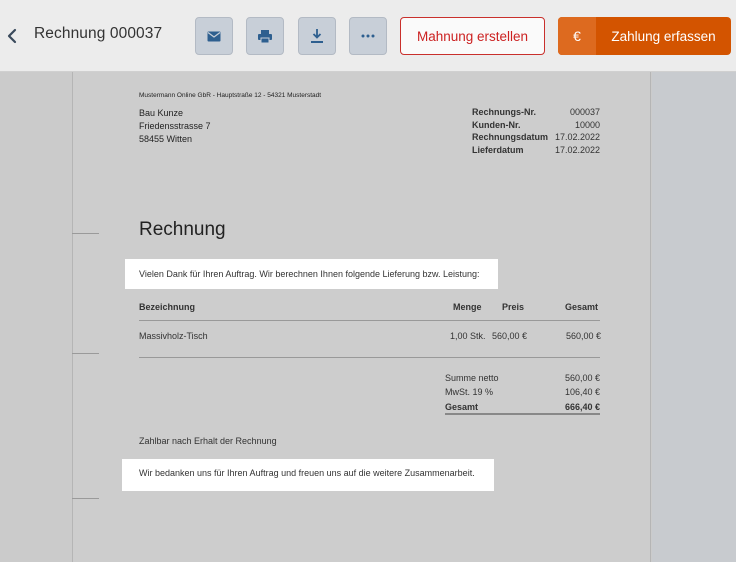 This screenshot has height=562, width=736. I want to click on printer-icon, so click(265, 36).